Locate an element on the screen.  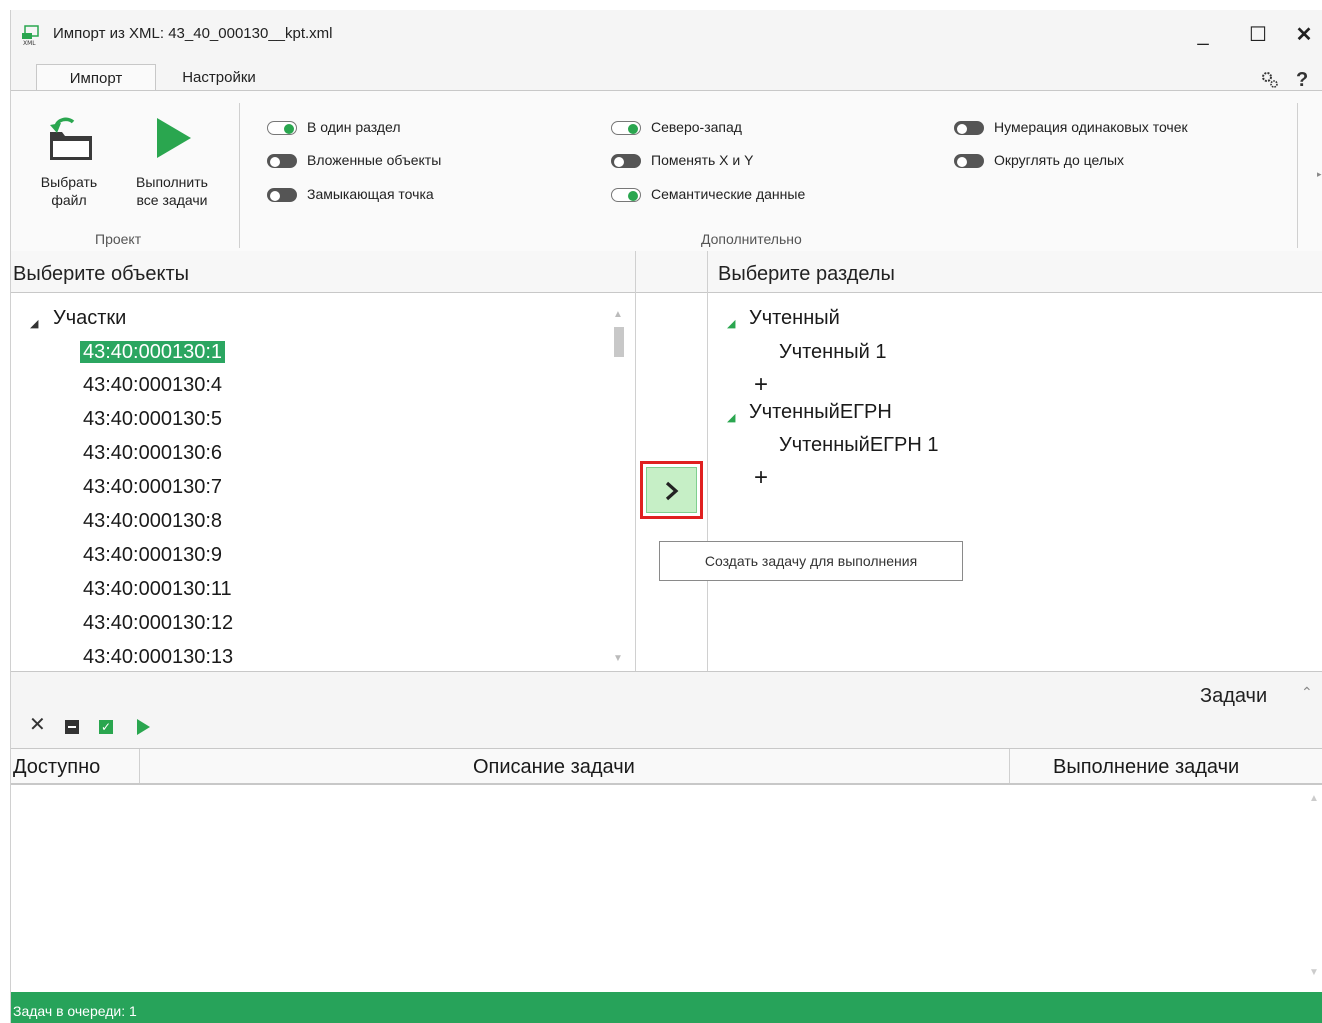
status-bar: Задач в очереди: 1 is located at coordinates (666, 1007).